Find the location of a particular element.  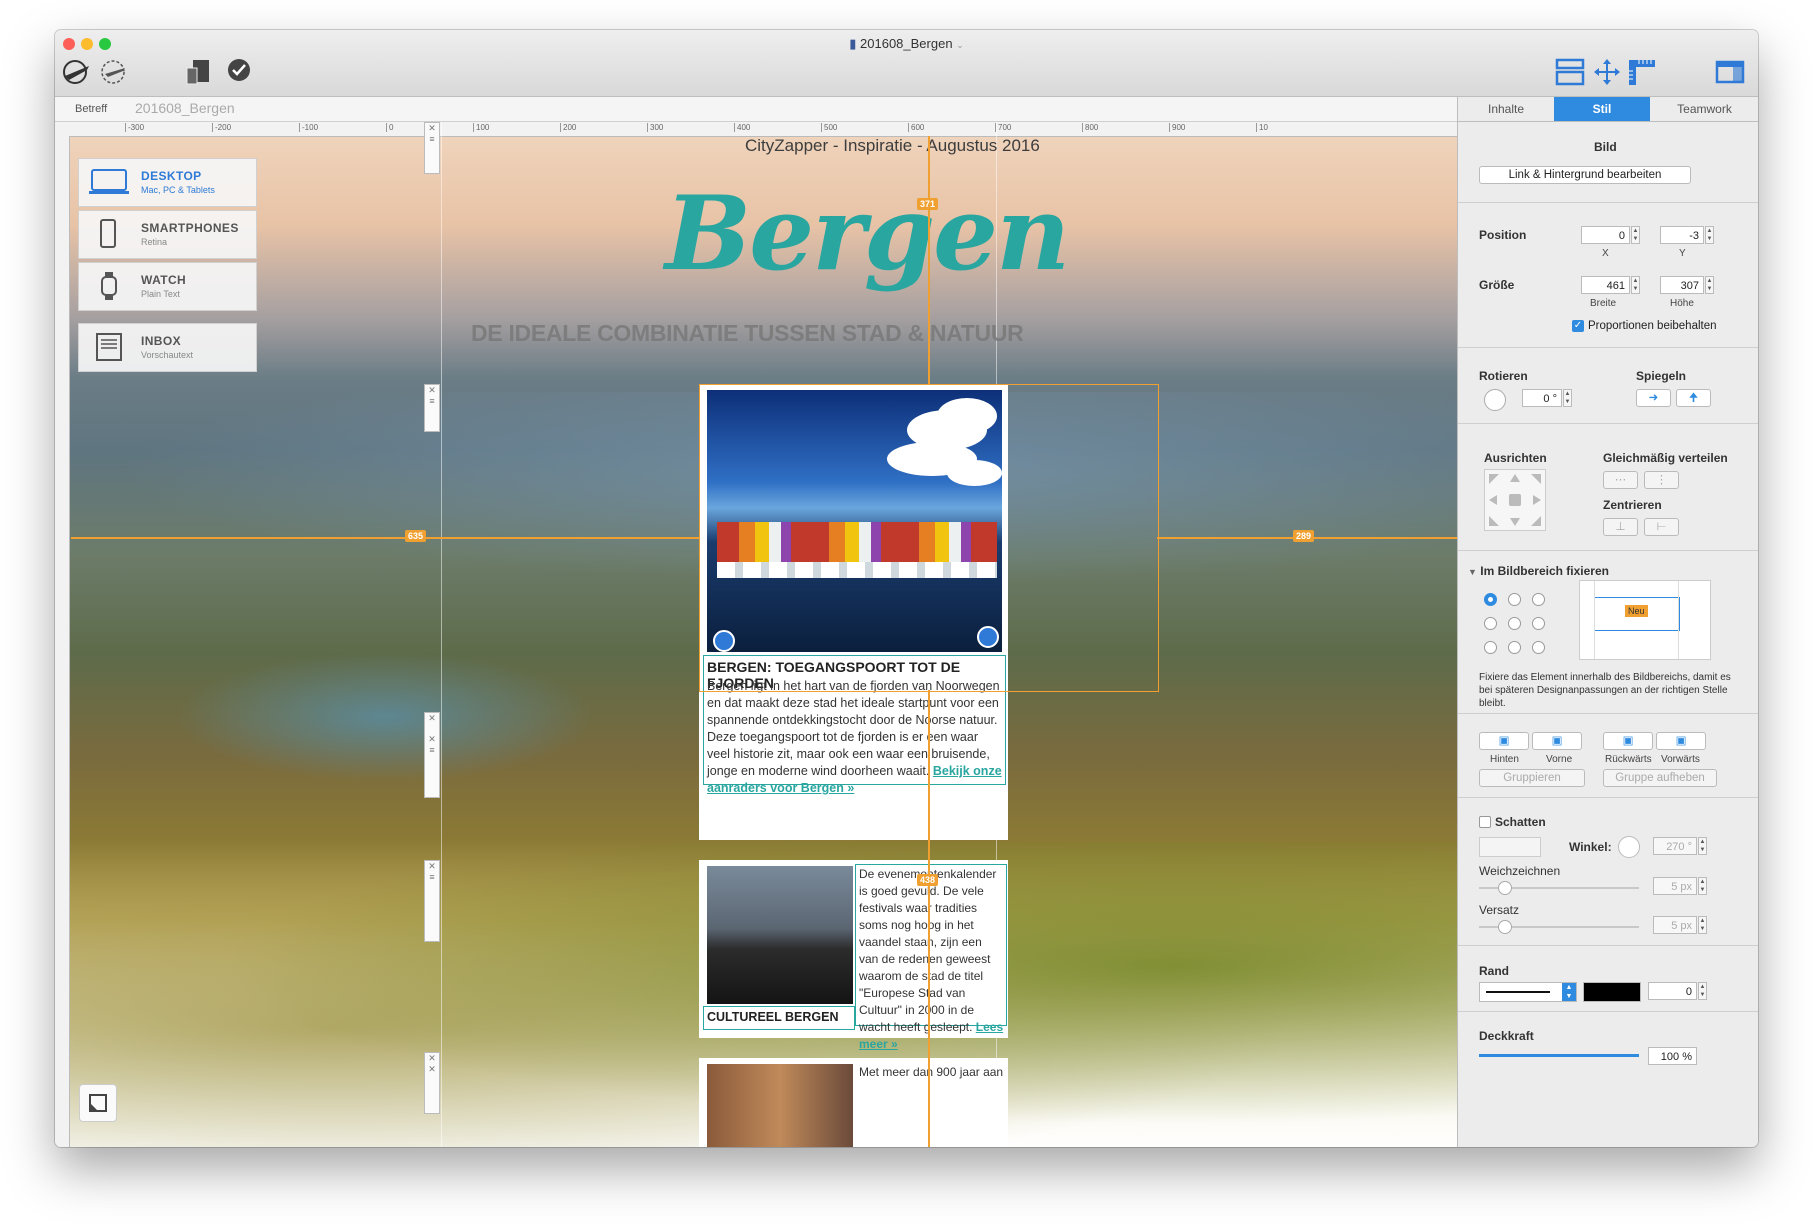

blur-field: 5 px is located at coordinates (1675, 886).